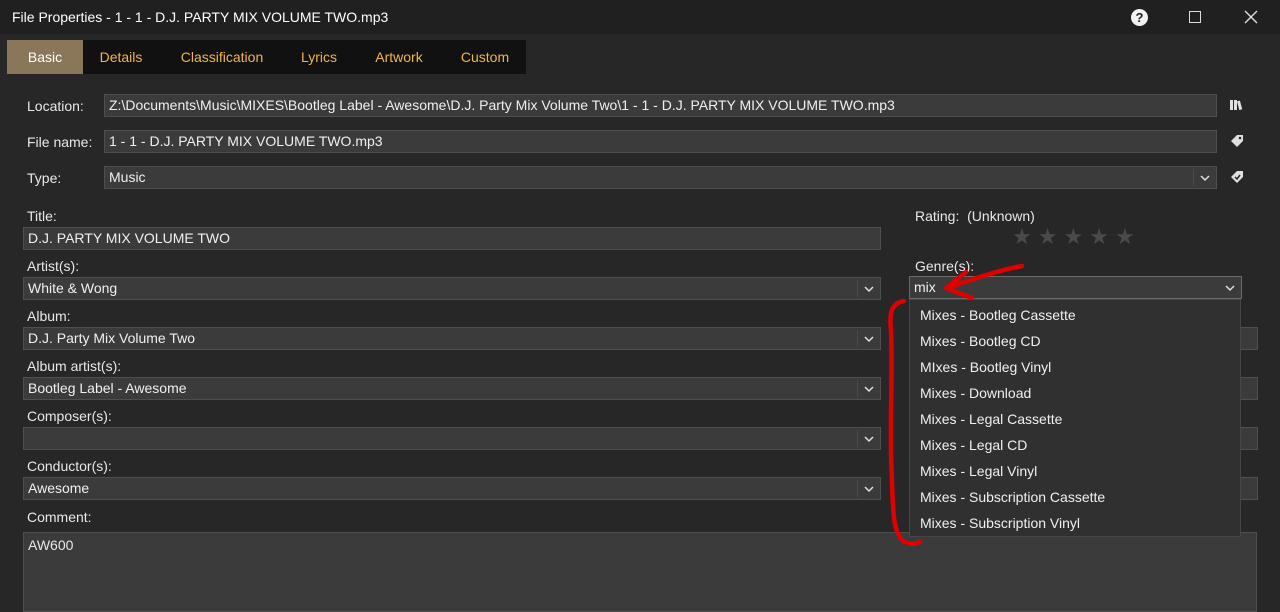 This screenshot has width=1280, height=612. Describe the element at coordinates (984, 282) in the screenshot. I see `annotation-arrow` at that location.